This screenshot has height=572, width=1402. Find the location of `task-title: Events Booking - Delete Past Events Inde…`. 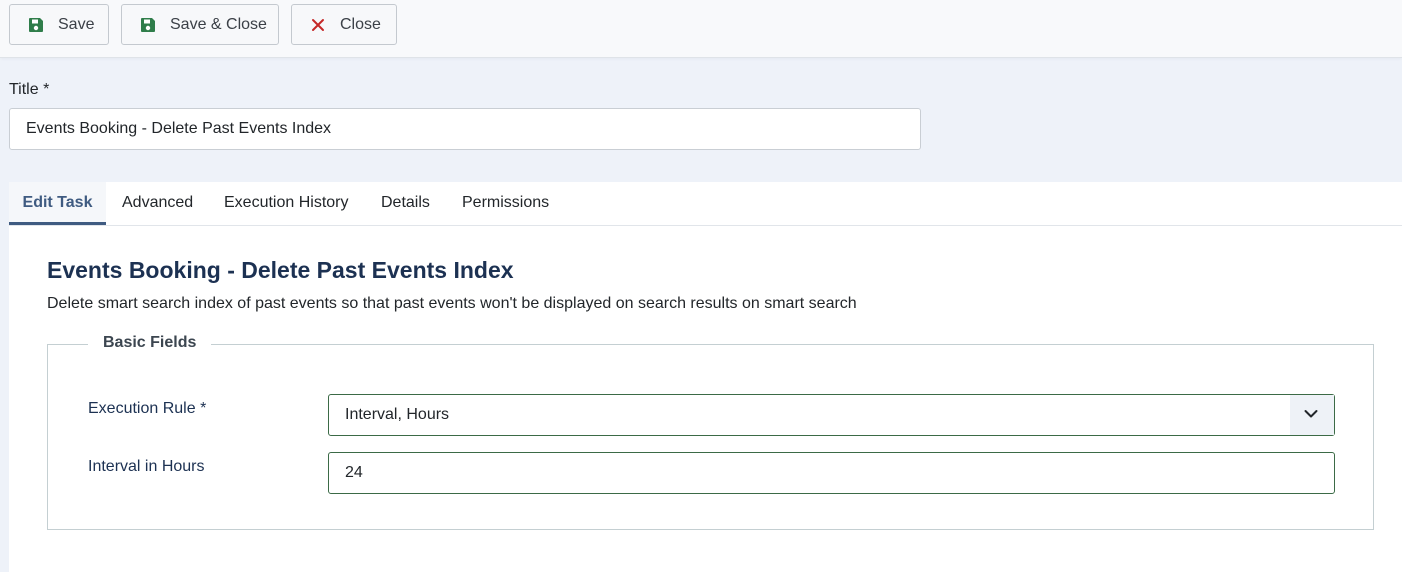

task-title: Events Booking - Delete Past Events Inde… is located at coordinates (280, 270).